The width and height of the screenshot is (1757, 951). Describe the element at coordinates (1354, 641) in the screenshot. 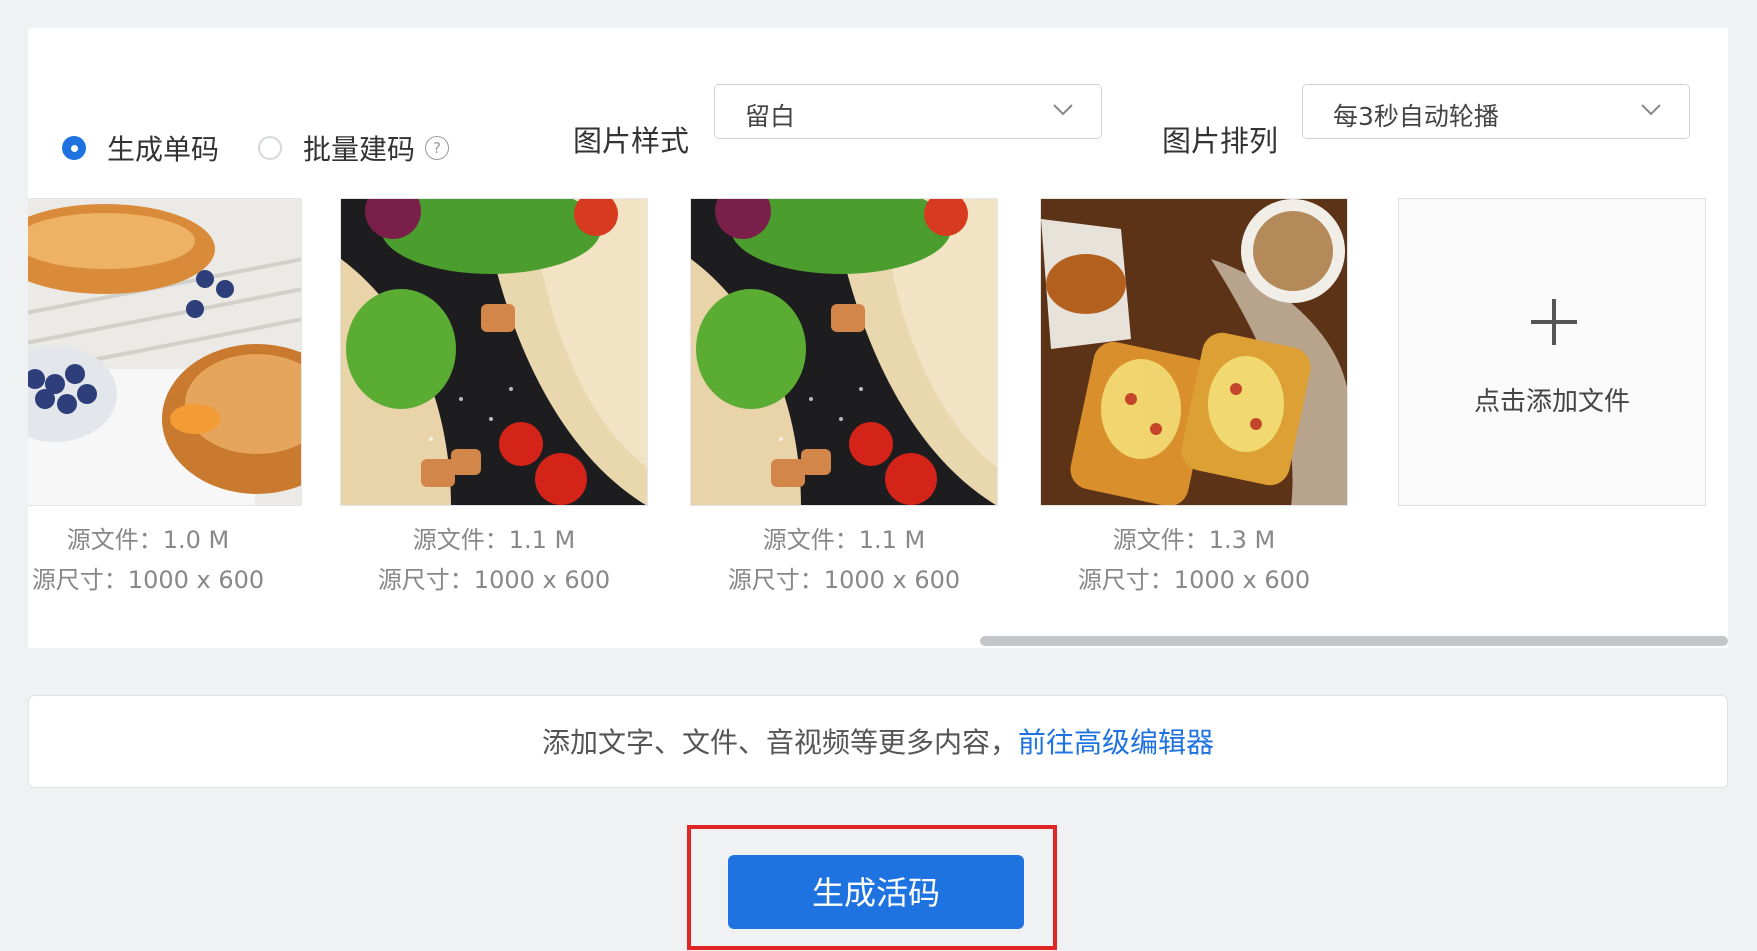

I see `horizontal-scrollbar` at that location.